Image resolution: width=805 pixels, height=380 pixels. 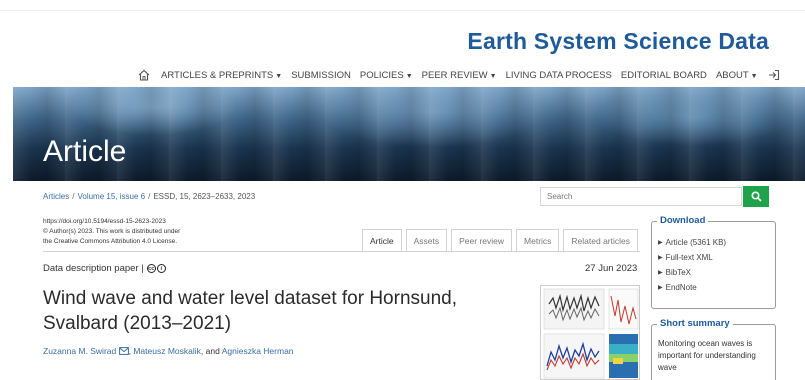 What do you see at coordinates (601, 240) in the screenshot?
I see `tab-related-articles: Related articles` at bounding box center [601, 240].